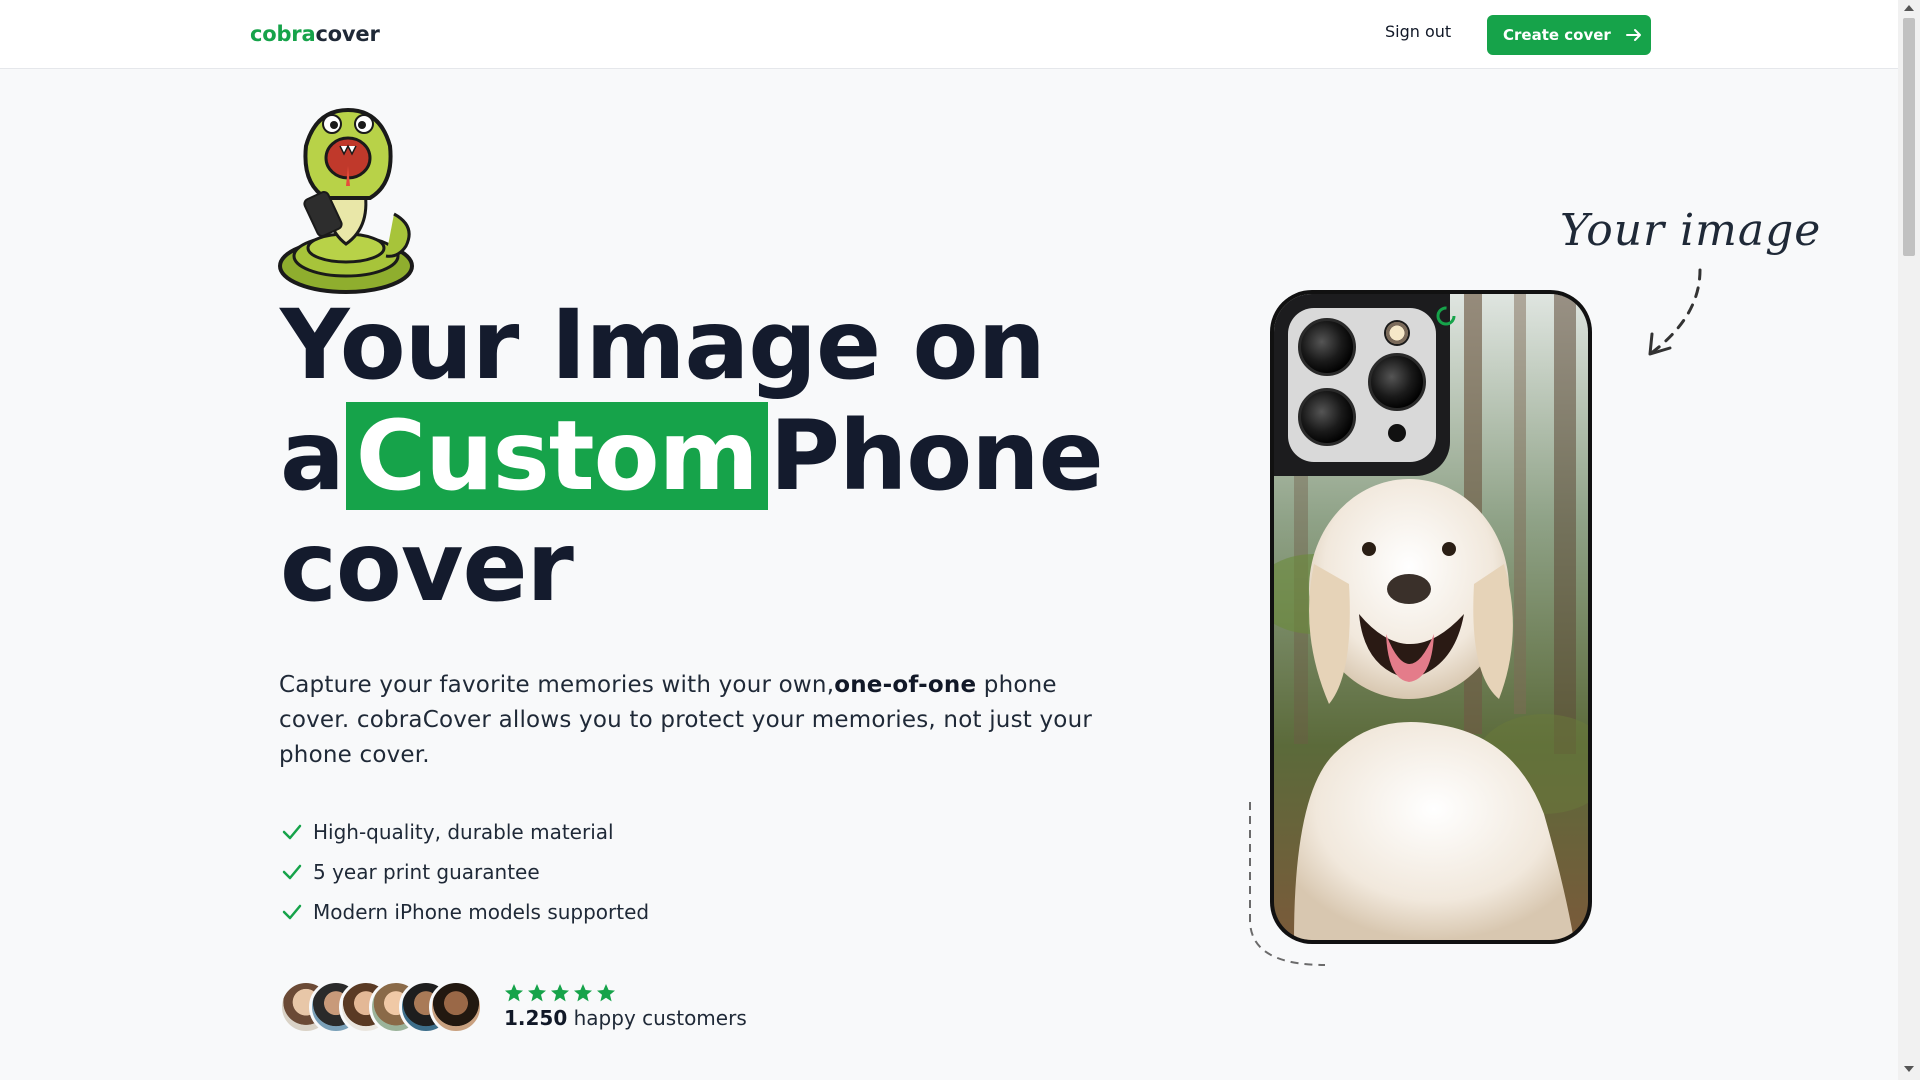 The height and width of the screenshot is (1080, 1920). I want to click on feature-label: High-quality, durable material, so click(463, 832).